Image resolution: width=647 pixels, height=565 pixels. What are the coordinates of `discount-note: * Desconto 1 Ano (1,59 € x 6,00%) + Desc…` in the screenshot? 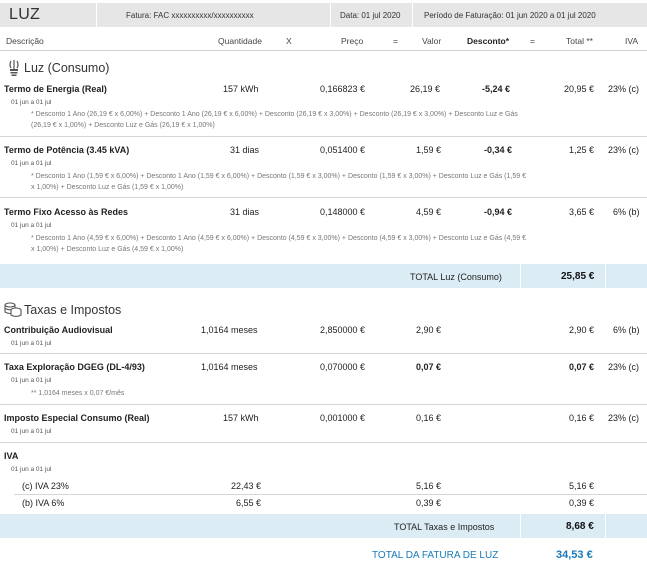 It's located at (278, 176).